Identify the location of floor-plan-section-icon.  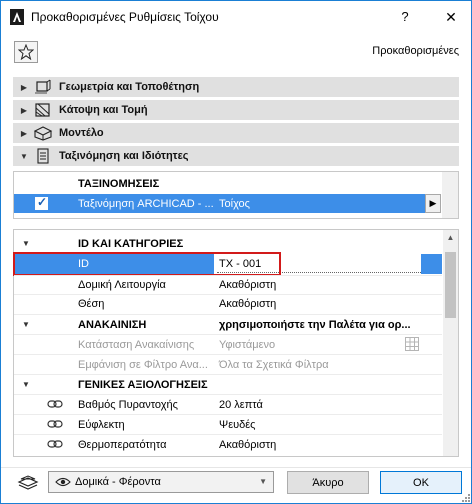
(42, 110).